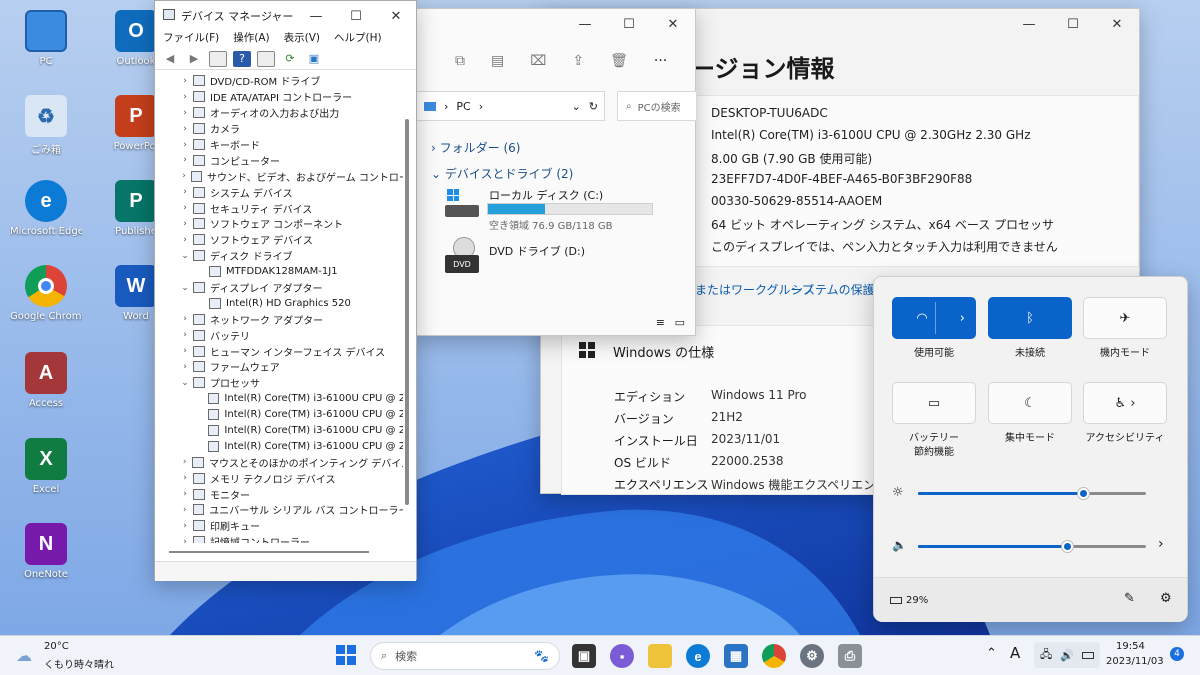 The image size is (1200, 675). What do you see at coordinates (279, 335) in the screenshot?
I see `device-tree-item: › バッテリ` at bounding box center [279, 335].